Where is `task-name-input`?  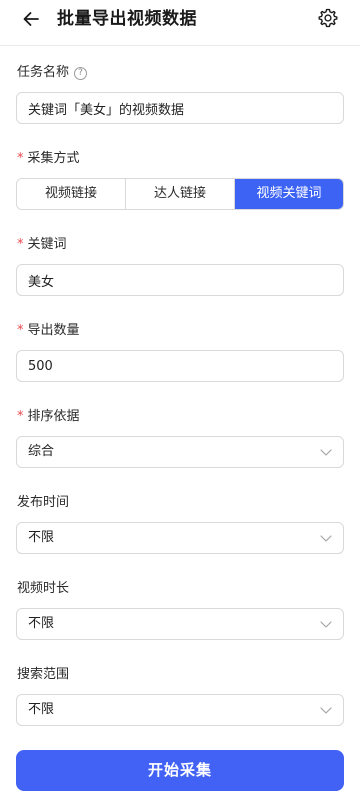
task-name-input is located at coordinates (178, 108).